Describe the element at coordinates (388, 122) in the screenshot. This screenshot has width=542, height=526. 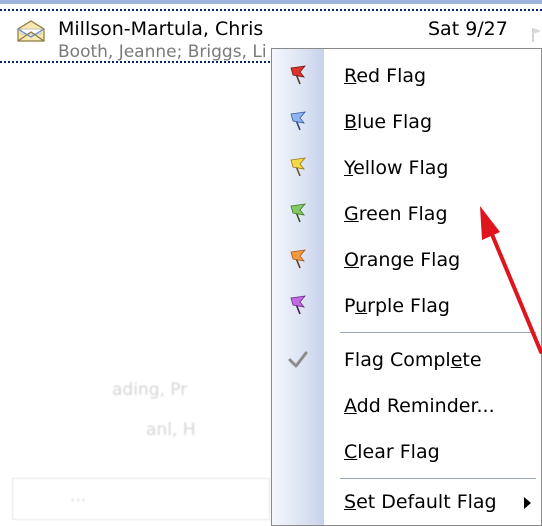
I see `menu-item-label: Blue Flag` at that location.